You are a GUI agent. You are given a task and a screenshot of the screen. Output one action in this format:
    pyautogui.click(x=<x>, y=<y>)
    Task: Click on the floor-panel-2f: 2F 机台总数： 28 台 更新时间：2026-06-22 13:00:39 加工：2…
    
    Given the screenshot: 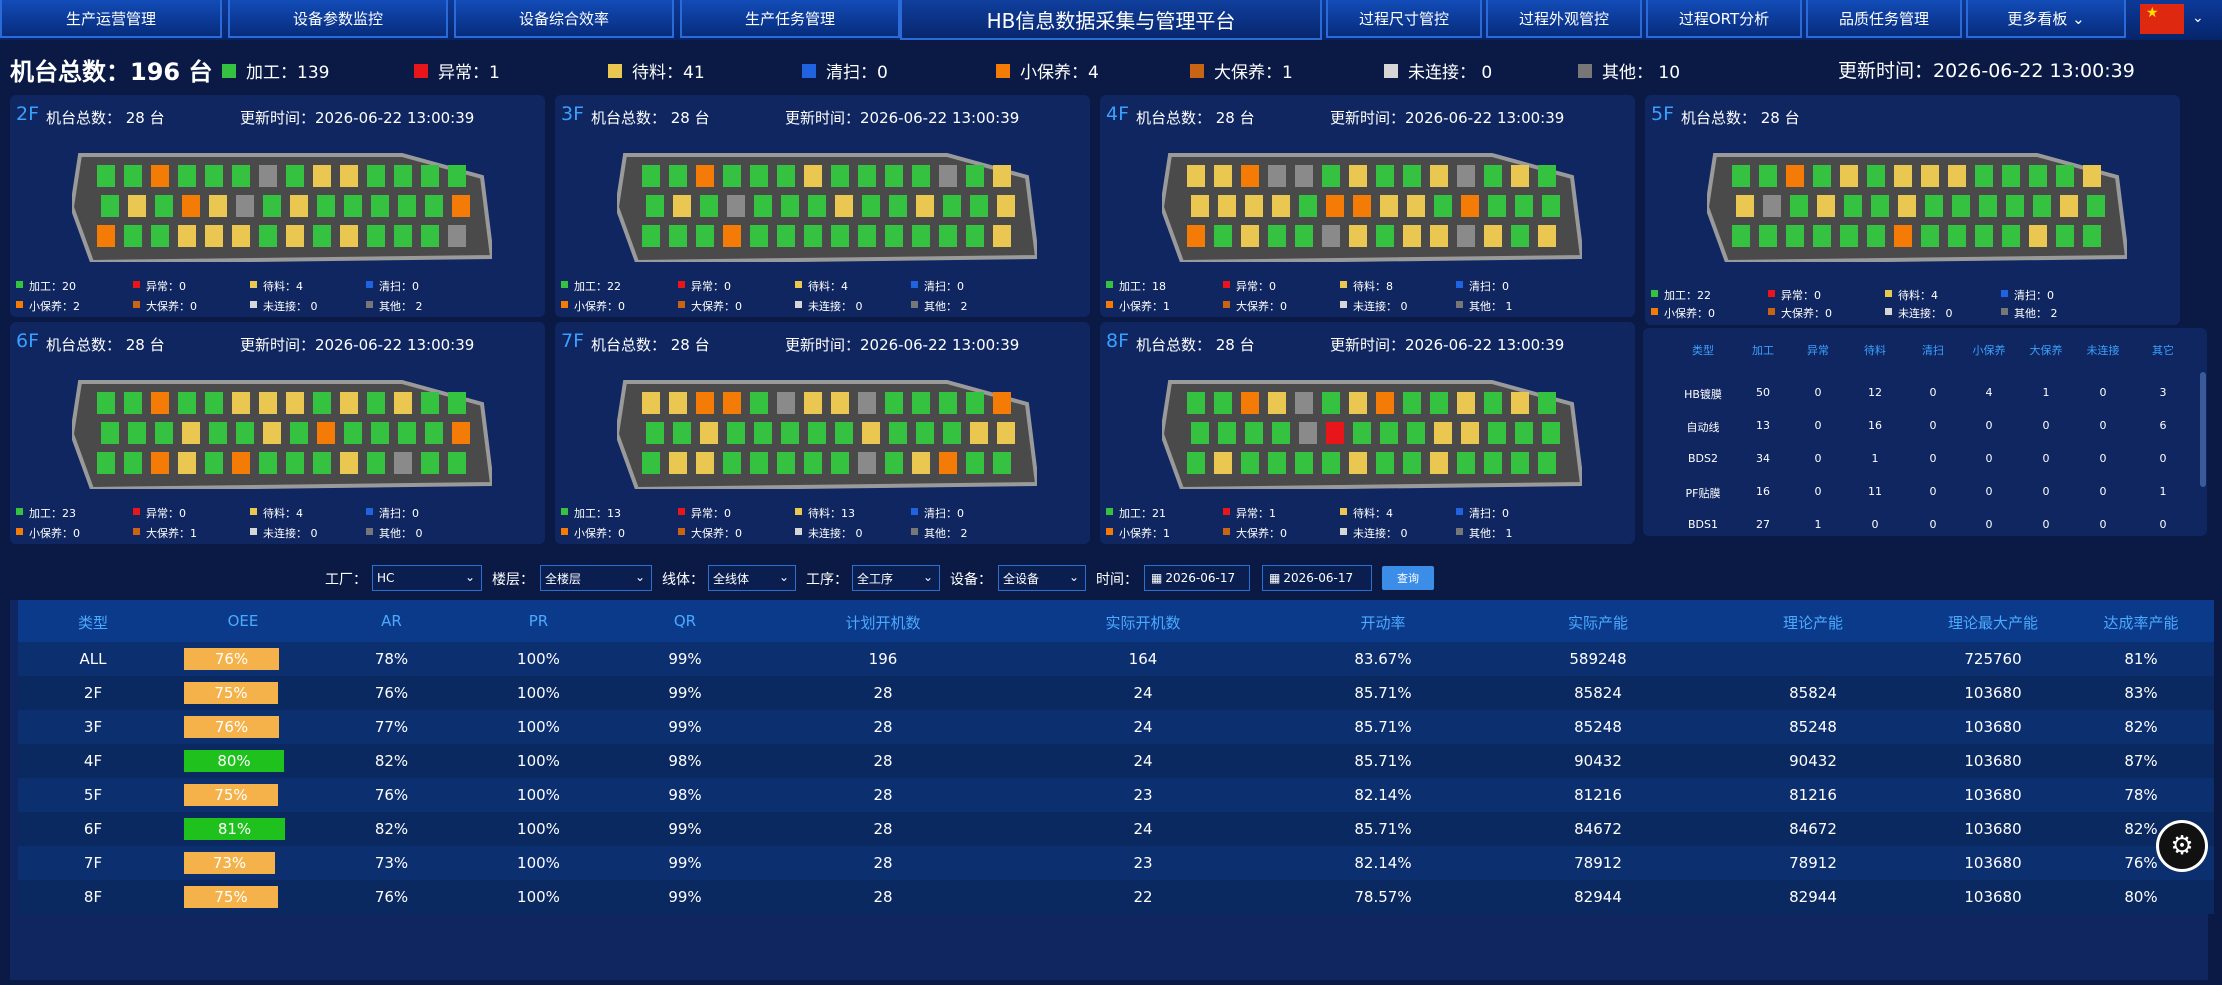 What is the action you would take?
    pyautogui.click(x=277, y=206)
    